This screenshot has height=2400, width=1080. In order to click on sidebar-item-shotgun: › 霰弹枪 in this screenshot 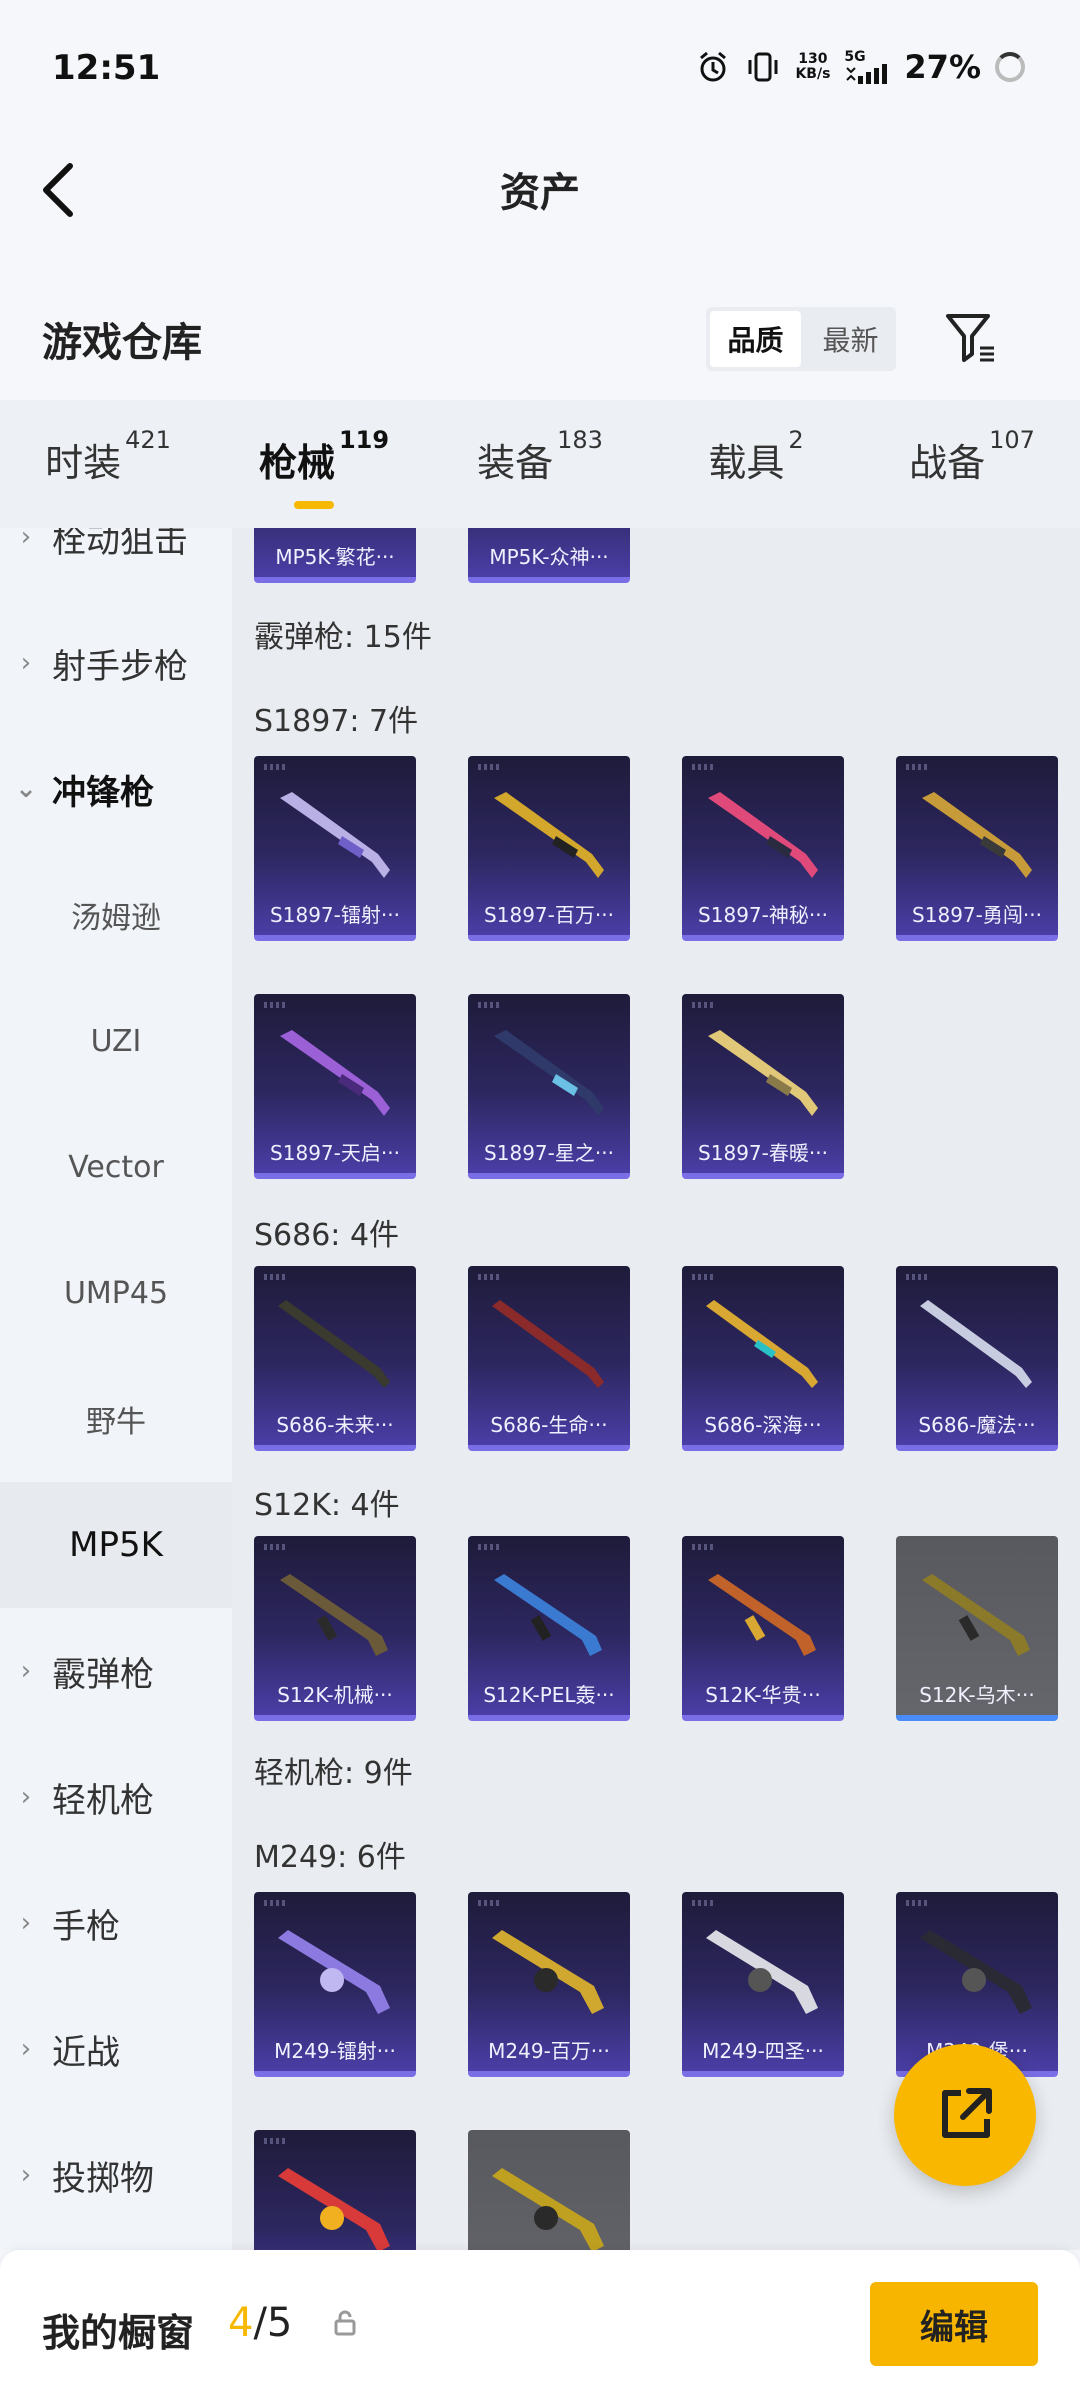, I will do `click(116, 1671)`.